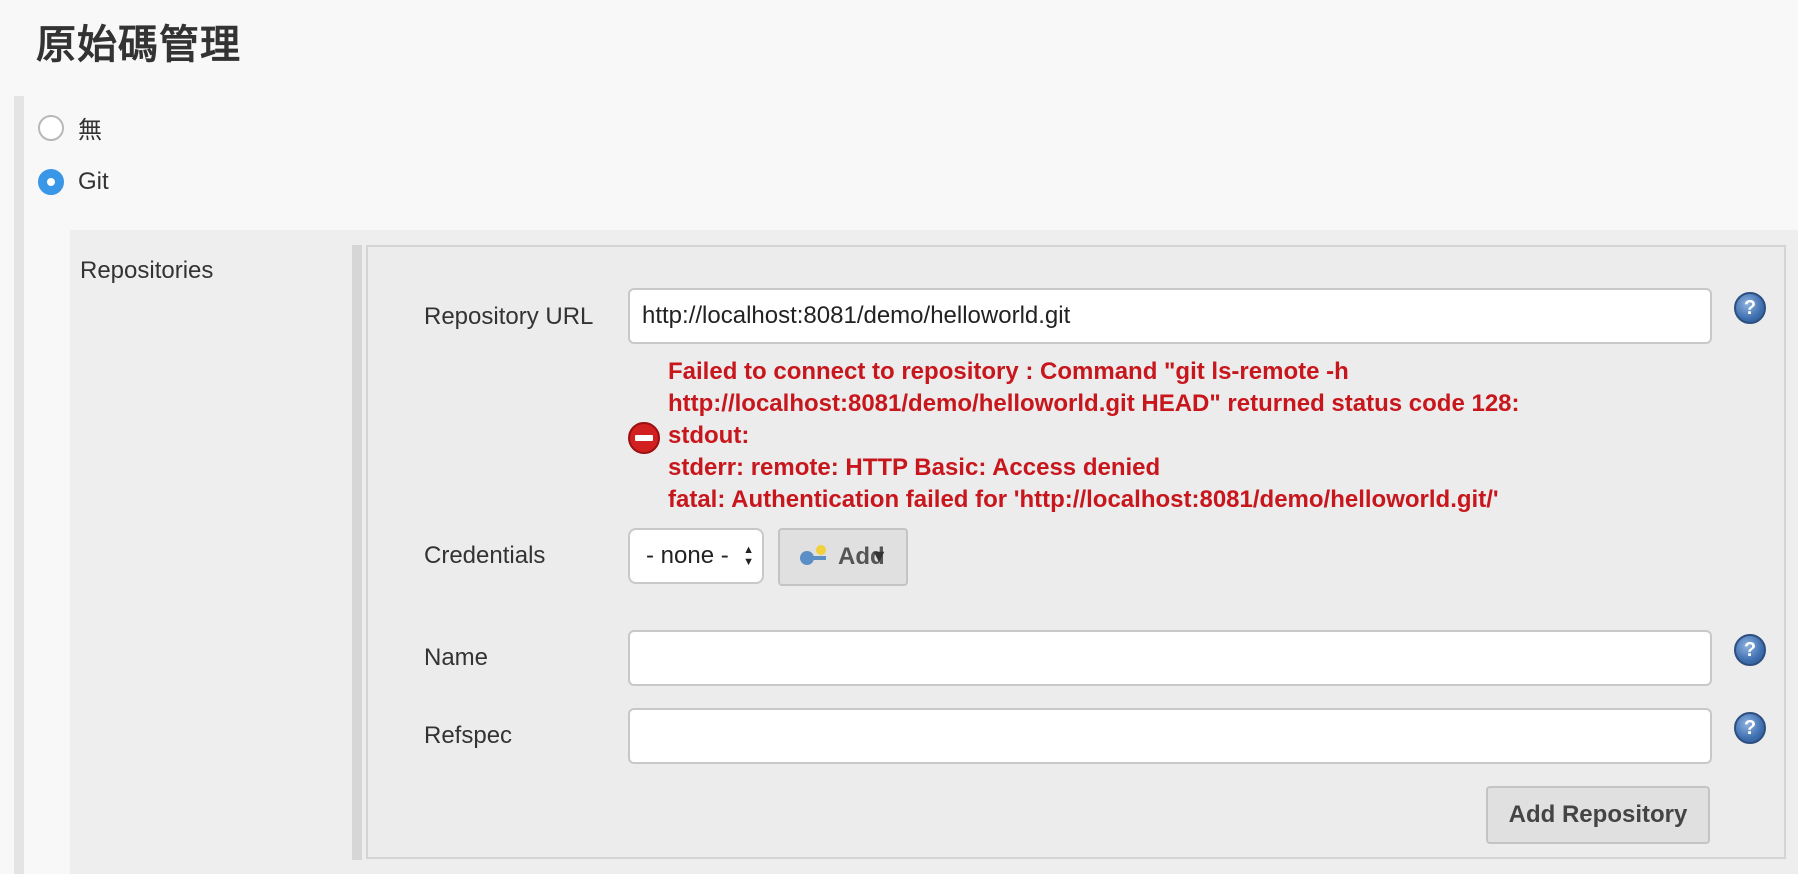 The image size is (1798, 874). What do you see at coordinates (90, 130) in the screenshot?
I see `radio-none-label: 無` at bounding box center [90, 130].